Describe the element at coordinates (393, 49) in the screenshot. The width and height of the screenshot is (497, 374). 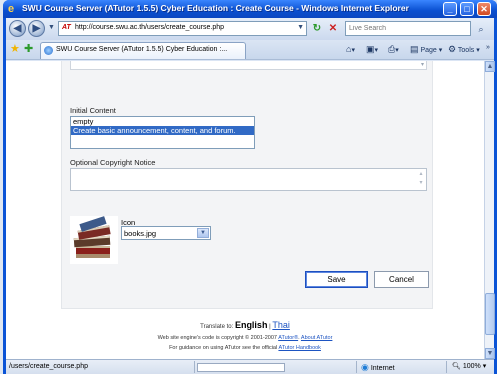
I see `print-icon: ⎙▾` at that location.